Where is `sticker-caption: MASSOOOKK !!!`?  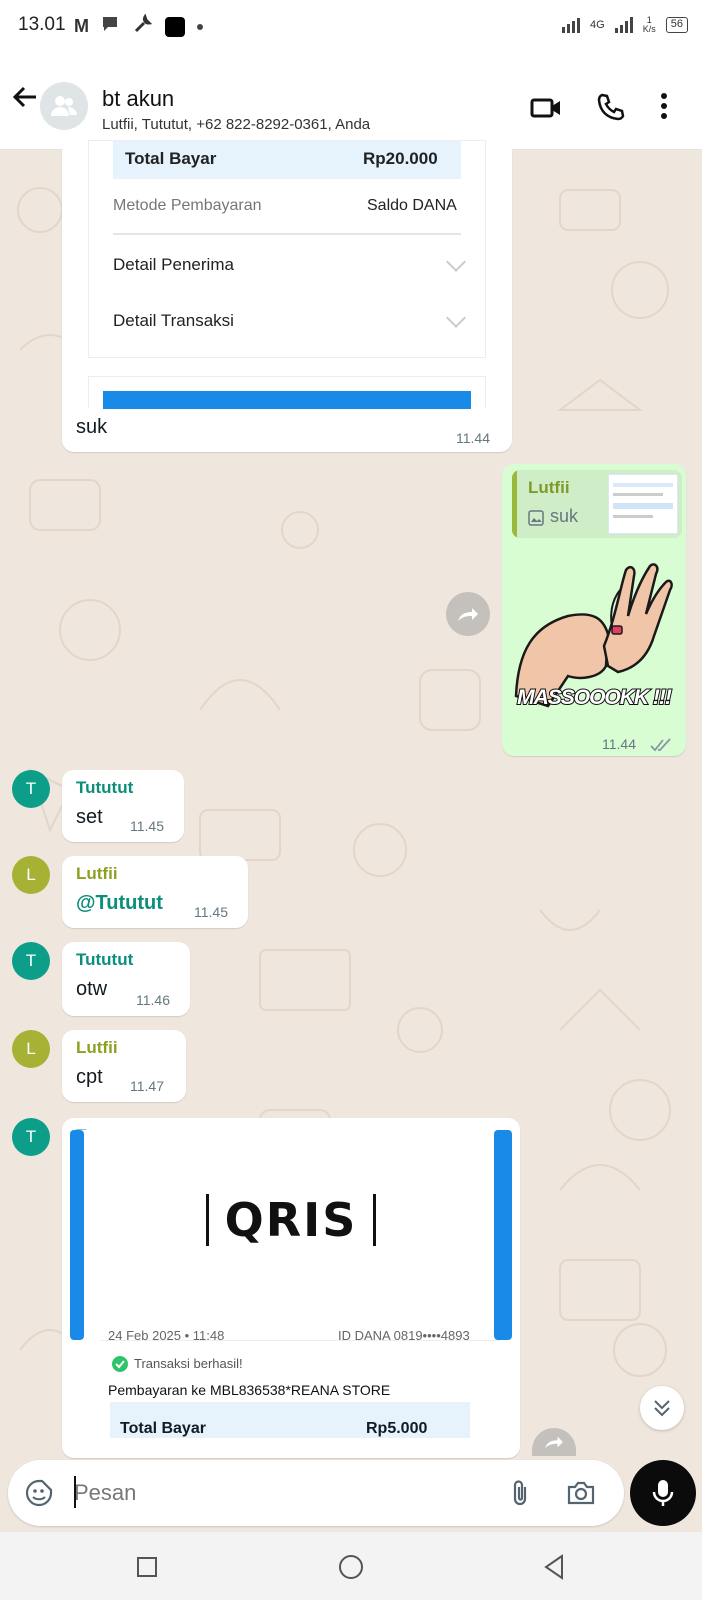
sticker-caption: MASSOOOKK !!! is located at coordinates (594, 697).